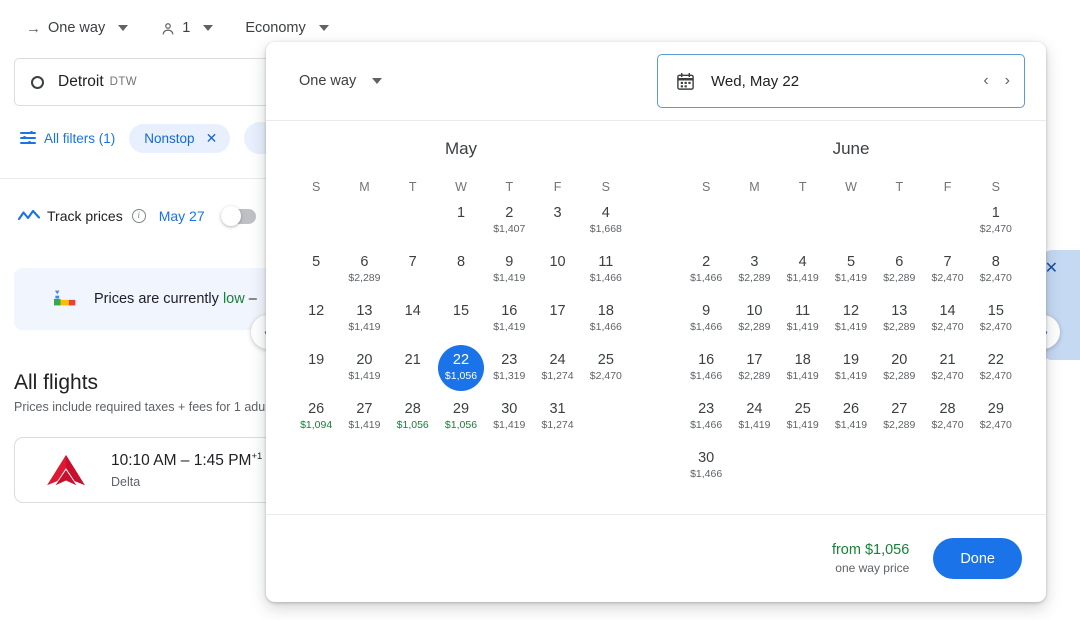 The height and width of the screenshot is (620, 1080). I want to click on calendar-day: 12 $1,419, so click(851, 324).